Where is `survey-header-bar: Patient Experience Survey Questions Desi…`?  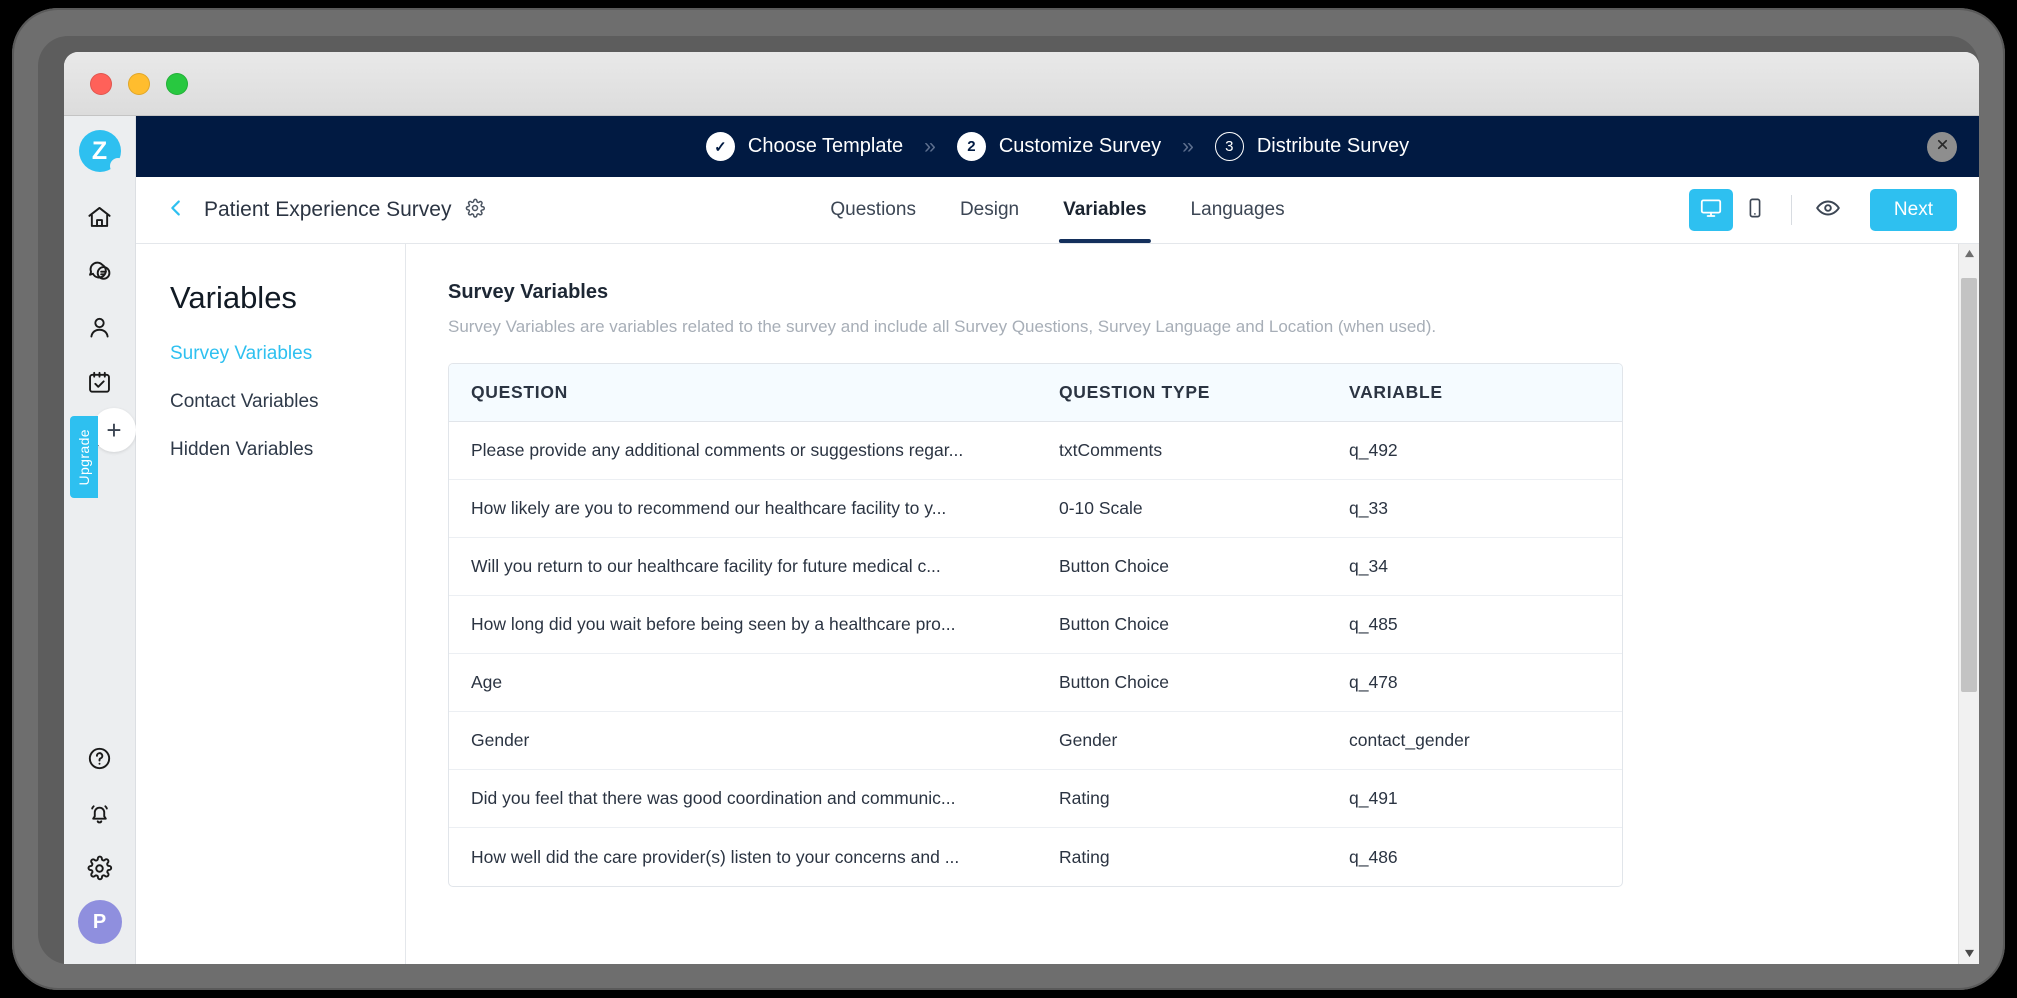 survey-header-bar: Patient Experience Survey Questions Desi… is located at coordinates (1057, 210).